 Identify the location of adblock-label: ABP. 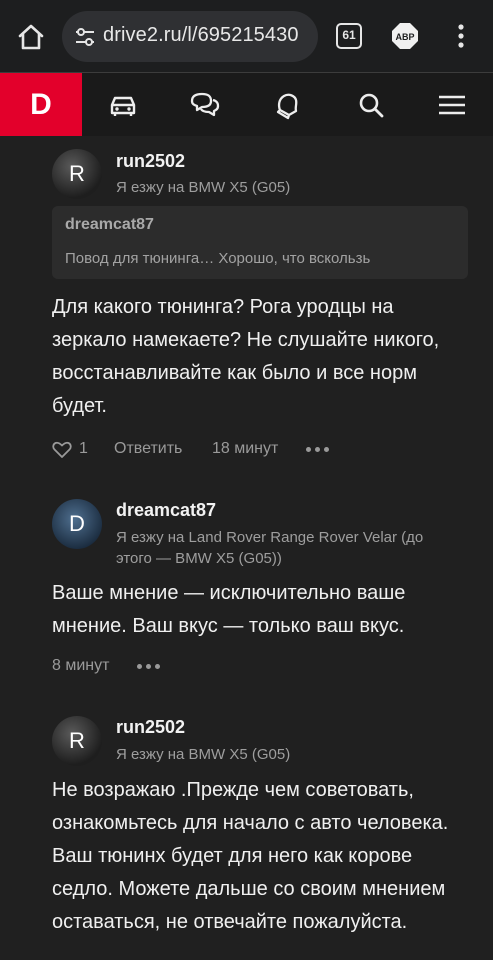
(404, 37).